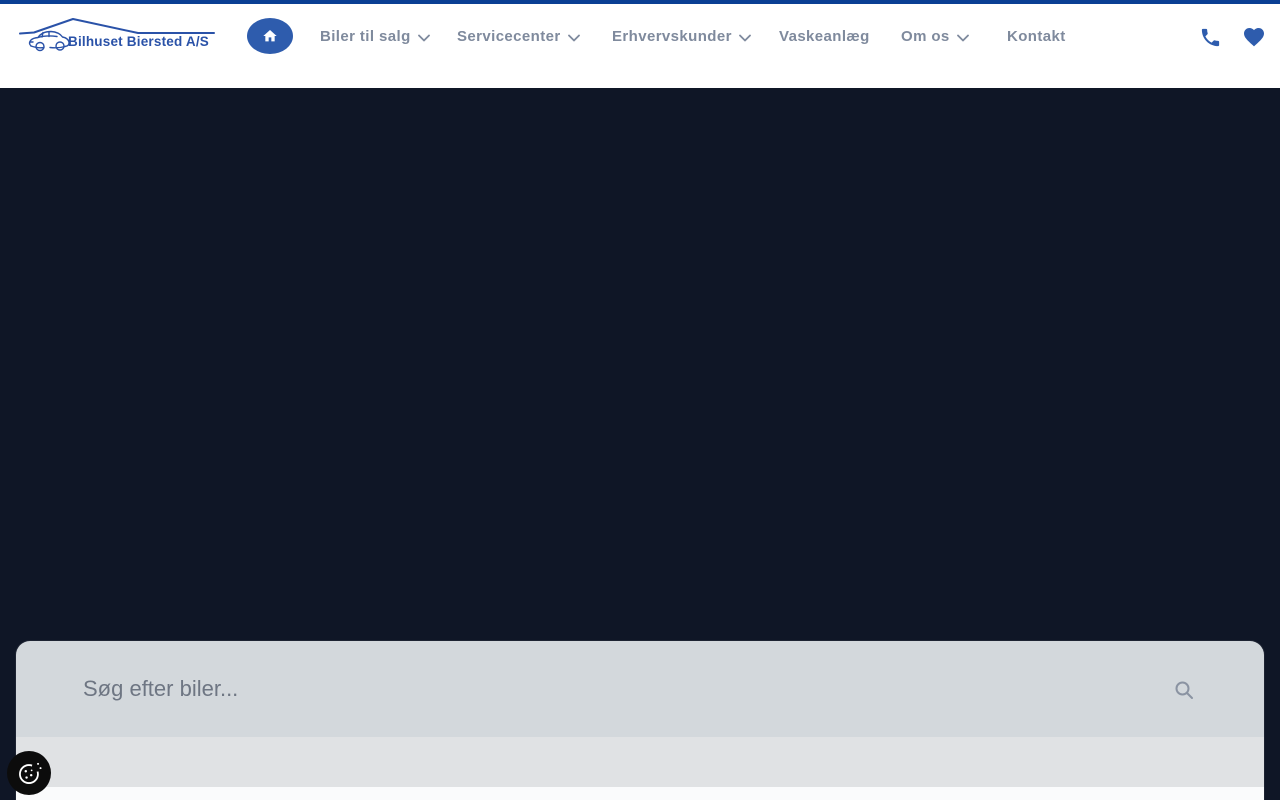 The image size is (1280, 800). What do you see at coordinates (701, 796) in the screenshot?
I see `filter-drivmiddel-dropdown: Drivmiddel` at bounding box center [701, 796].